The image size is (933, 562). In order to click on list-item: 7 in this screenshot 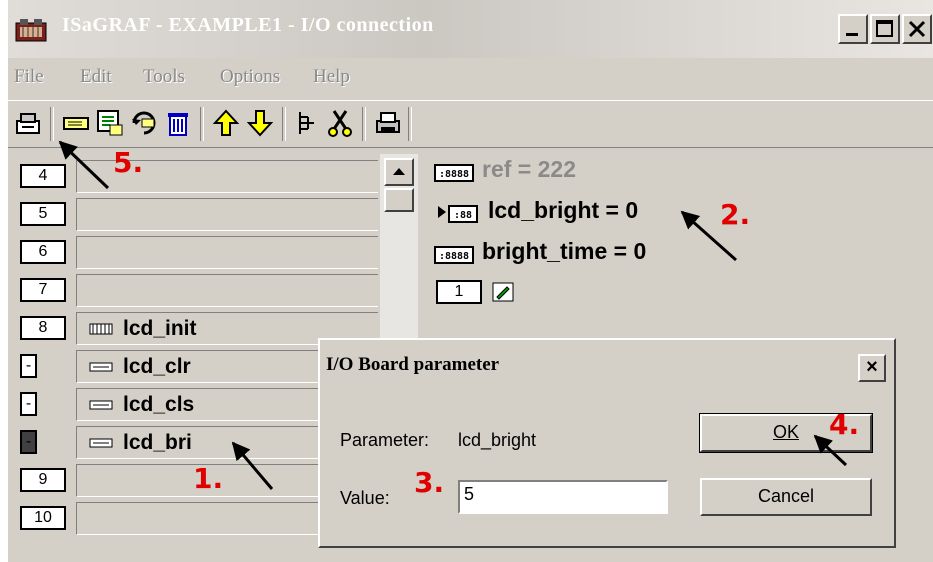, I will do `click(193, 290)`.